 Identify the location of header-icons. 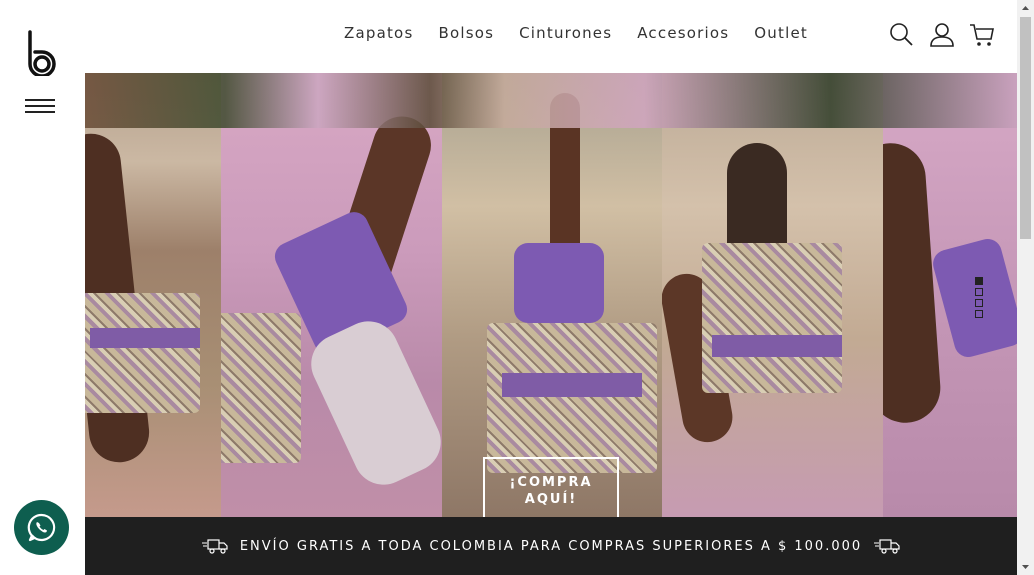
(942, 35).